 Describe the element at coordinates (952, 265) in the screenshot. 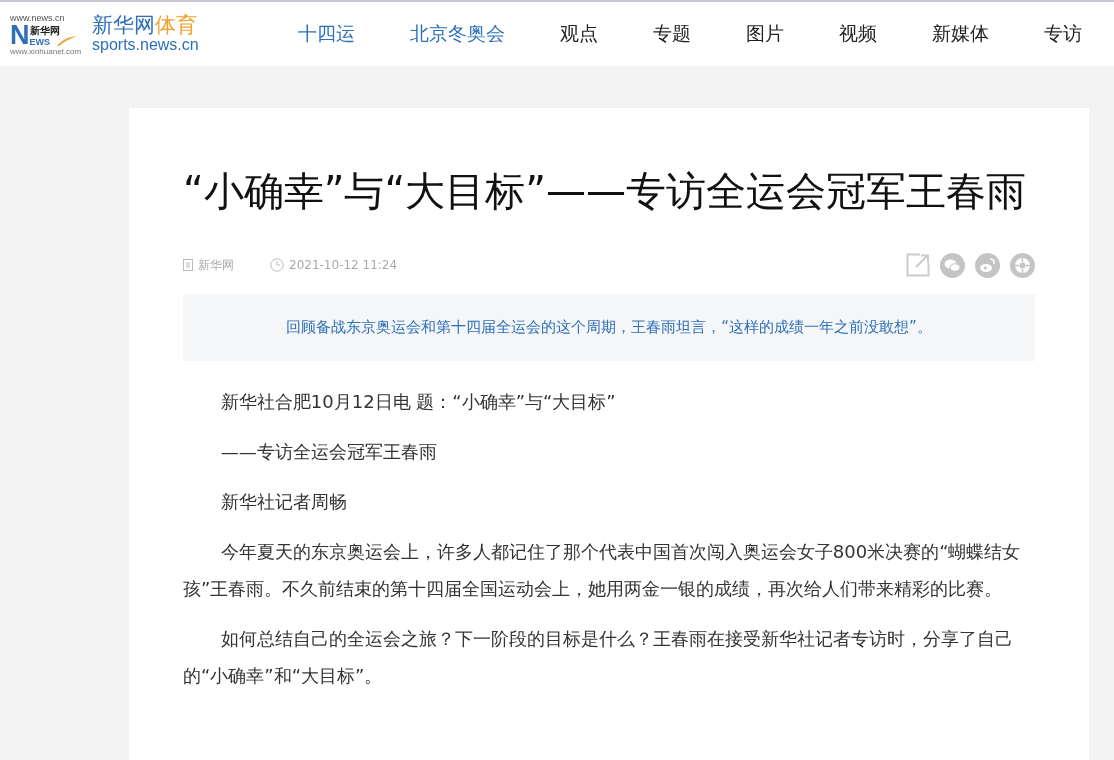

I see `wechat-icon` at that location.